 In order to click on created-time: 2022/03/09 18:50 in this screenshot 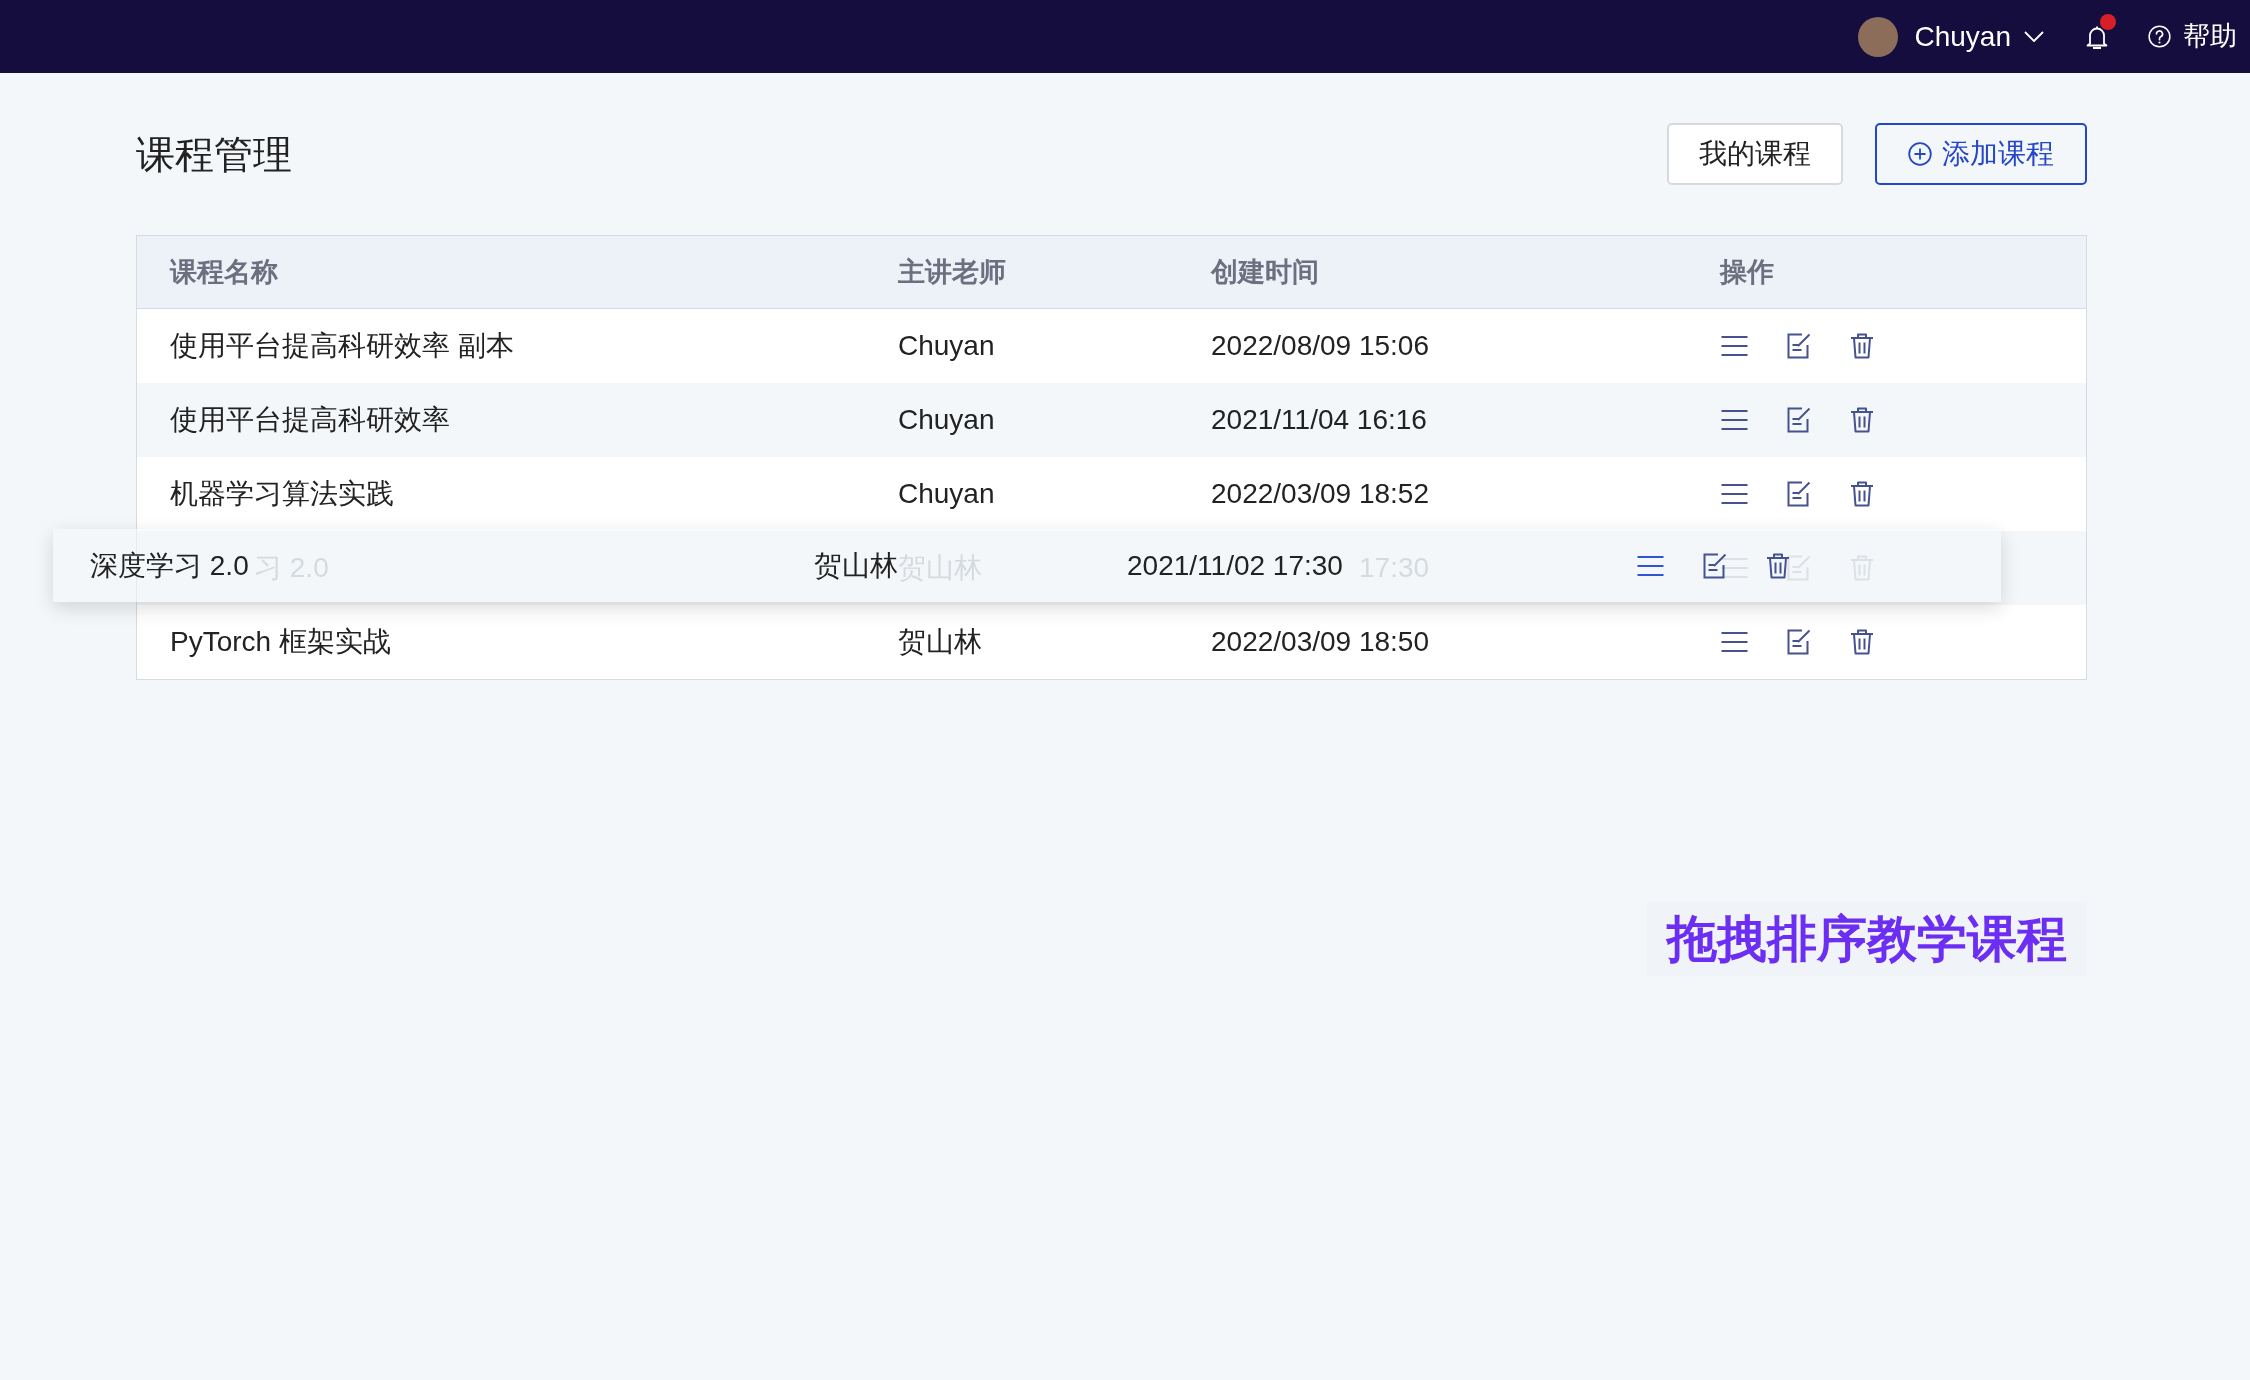, I will do `click(1320, 641)`.